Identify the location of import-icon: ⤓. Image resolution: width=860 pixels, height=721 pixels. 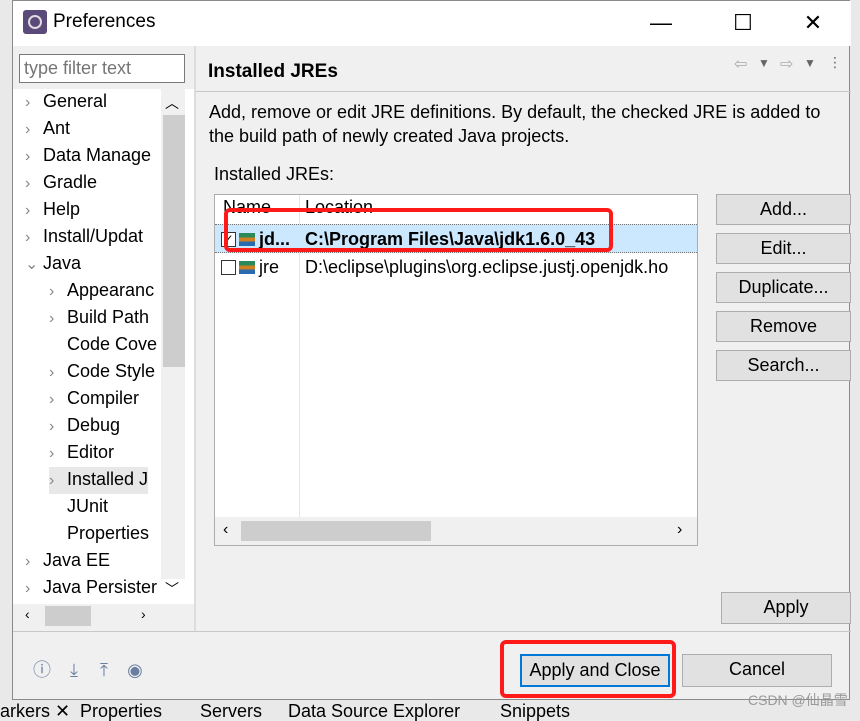
(74, 670).